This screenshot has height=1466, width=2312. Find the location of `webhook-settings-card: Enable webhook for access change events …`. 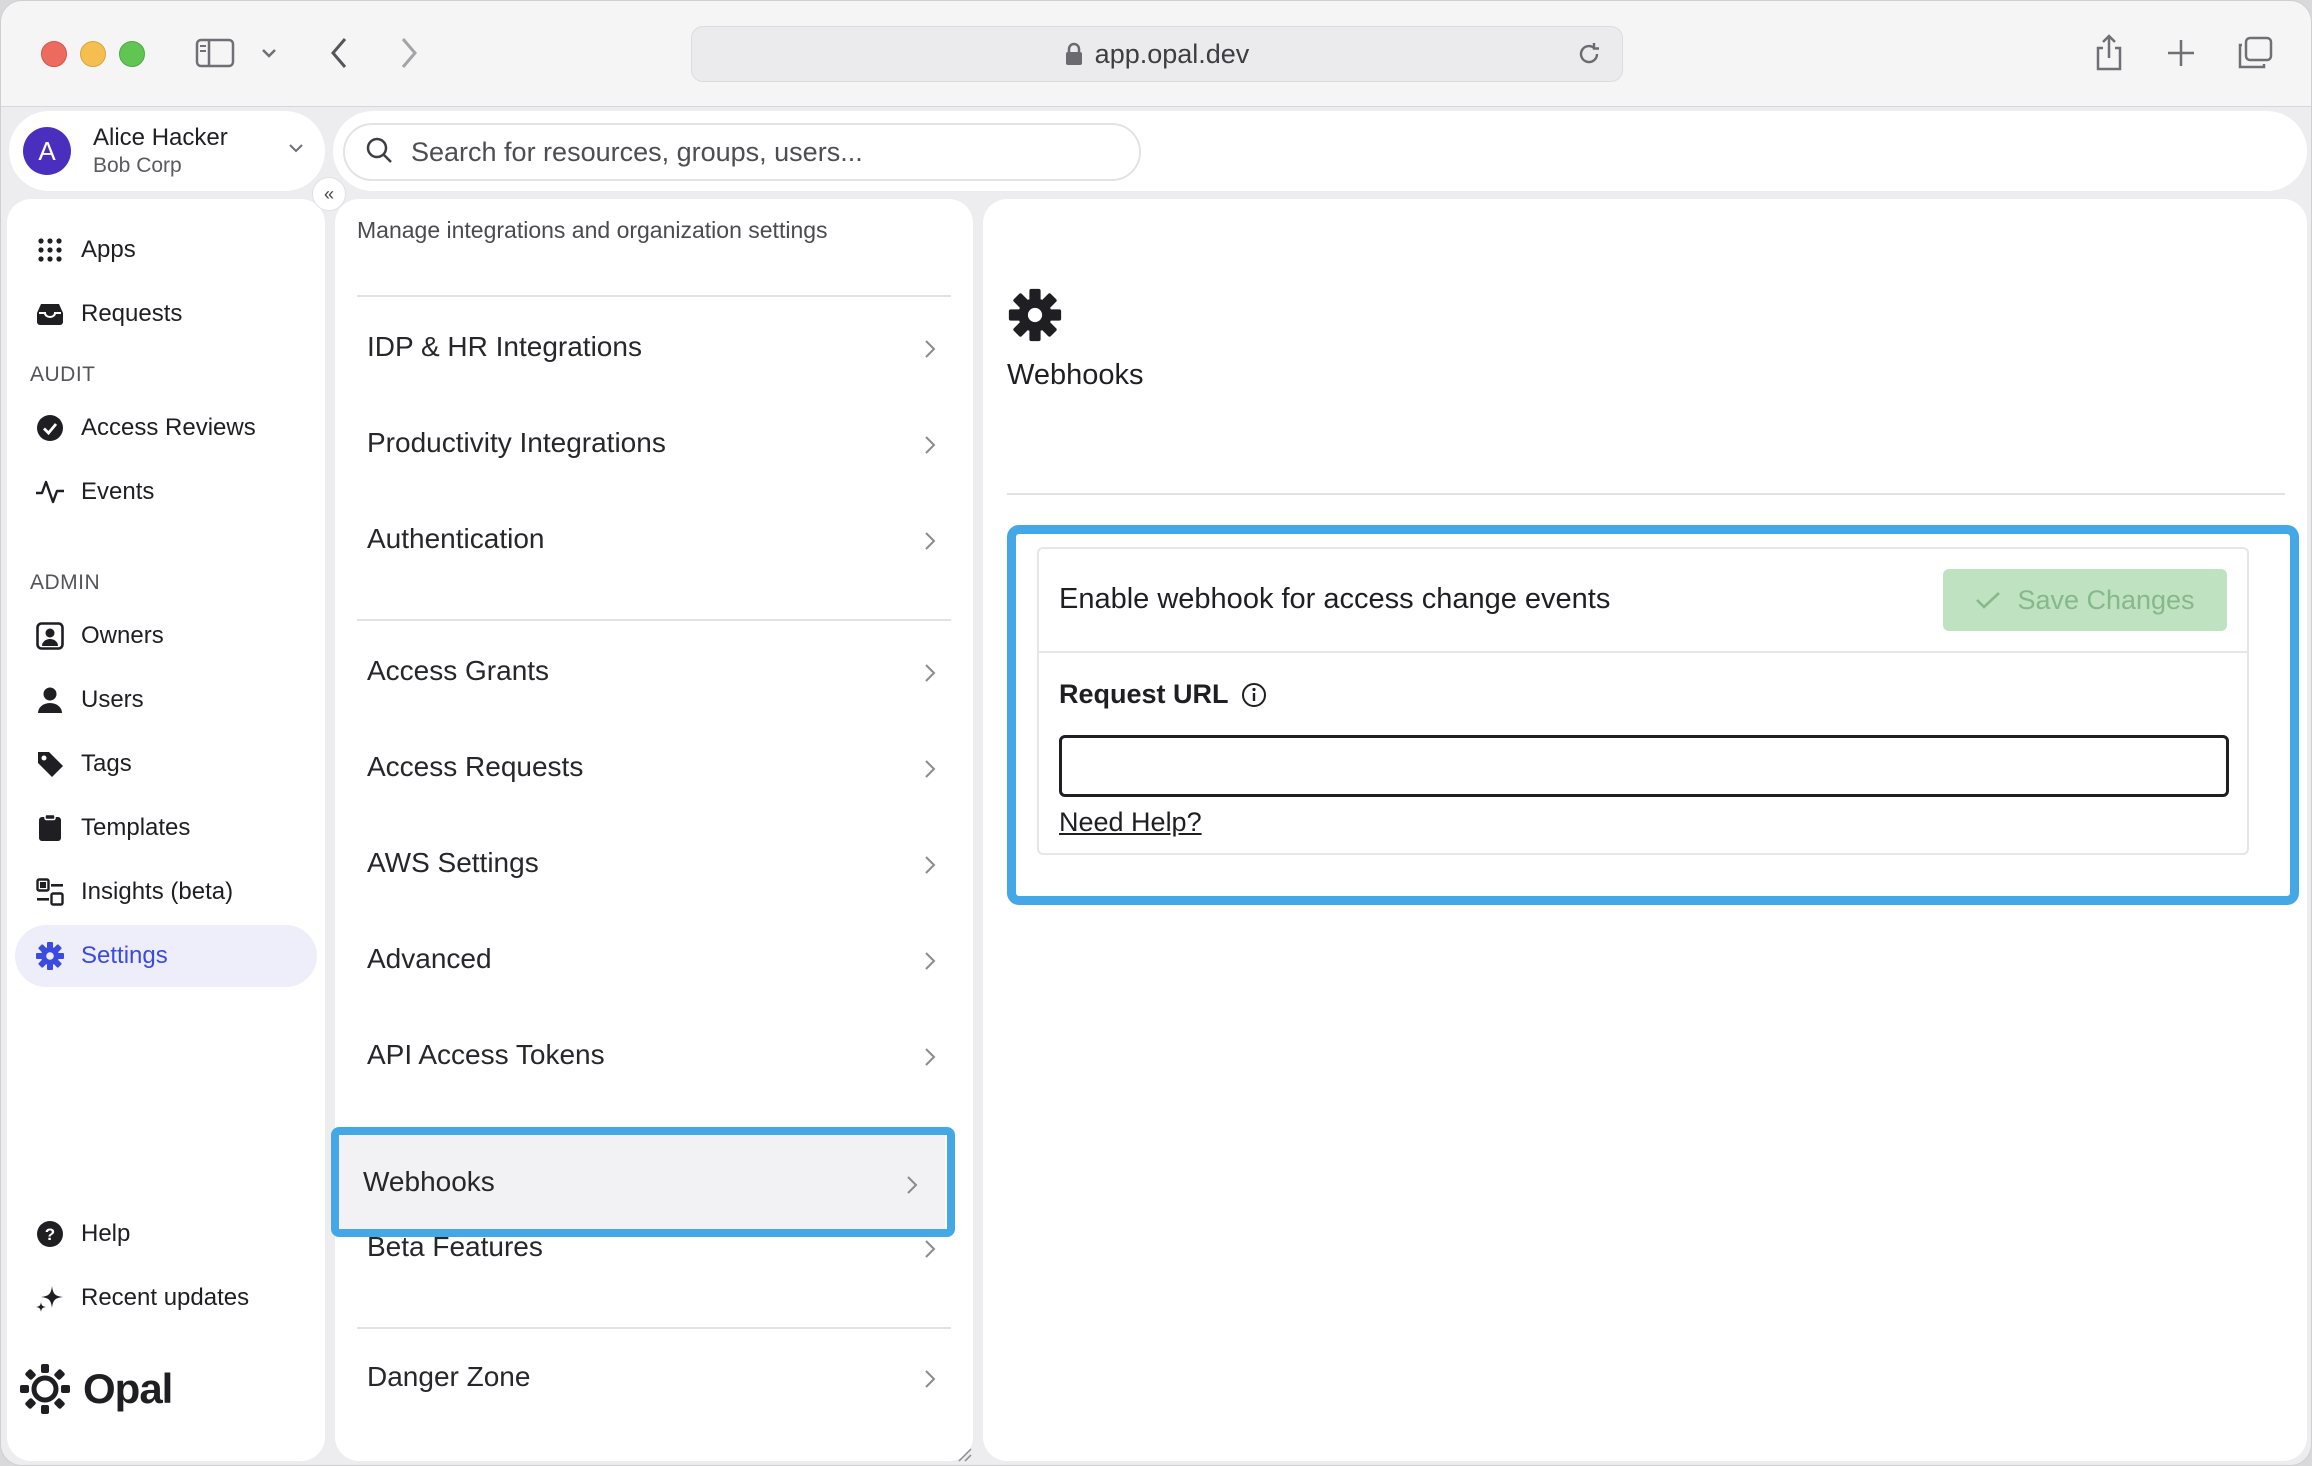

webhook-settings-card: Enable webhook for access change events … is located at coordinates (1643, 701).